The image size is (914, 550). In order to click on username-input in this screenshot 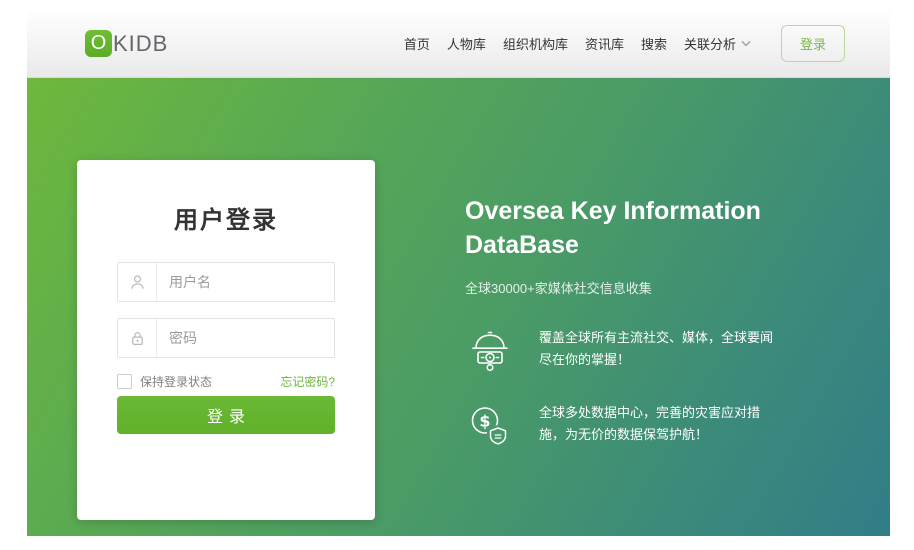, I will do `click(245, 282)`.